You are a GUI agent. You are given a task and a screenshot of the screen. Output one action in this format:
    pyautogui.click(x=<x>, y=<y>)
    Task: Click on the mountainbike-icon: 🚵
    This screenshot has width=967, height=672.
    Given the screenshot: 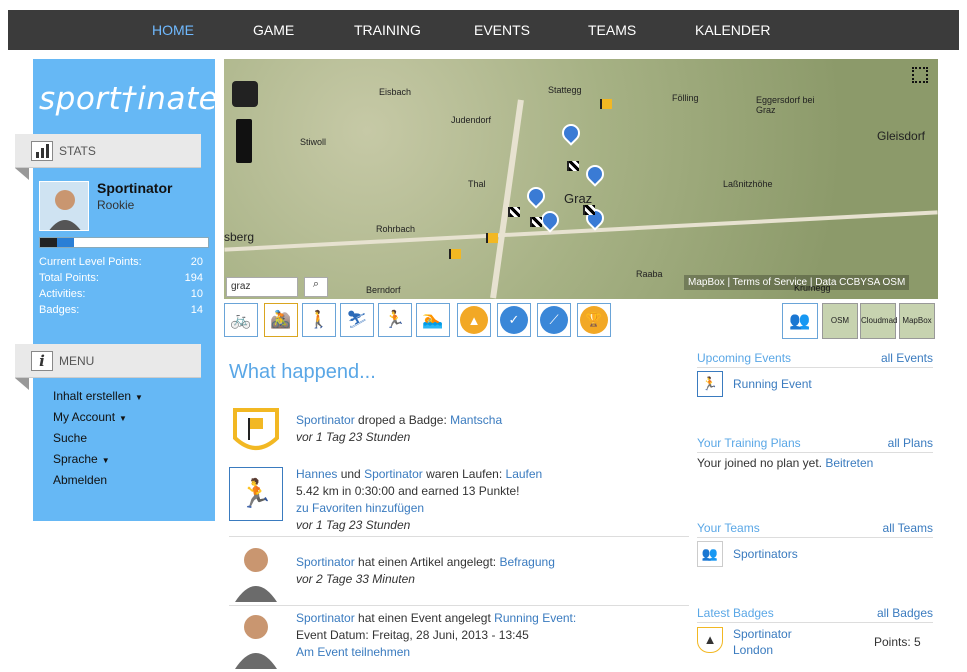 What is the action you would take?
    pyautogui.click(x=281, y=319)
    